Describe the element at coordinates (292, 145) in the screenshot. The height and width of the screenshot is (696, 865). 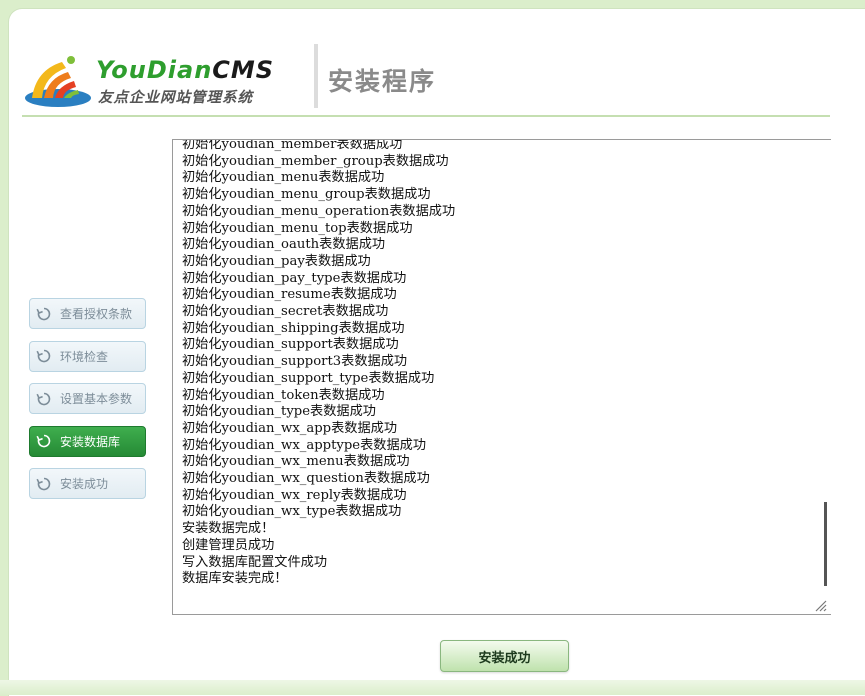
I see `log-line: 初始化youdian_member表数据成功` at that location.